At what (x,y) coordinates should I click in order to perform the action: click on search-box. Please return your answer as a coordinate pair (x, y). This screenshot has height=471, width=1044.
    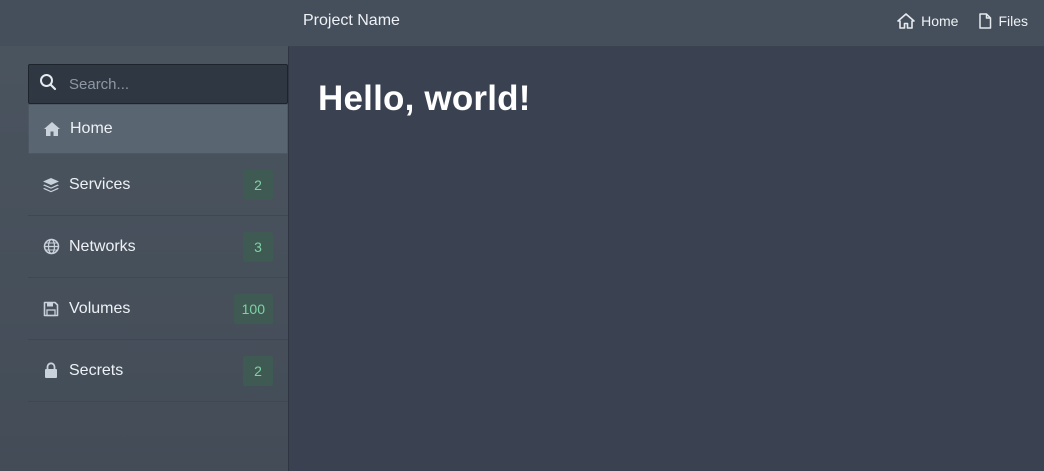
    Looking at the image, I should click on (158, 84).